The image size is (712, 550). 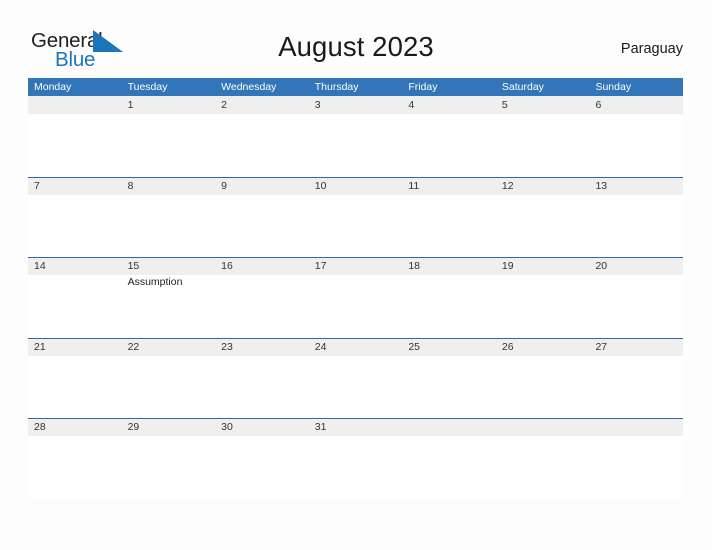 I want to click on day-number: 15, so click(x=169, y=266).